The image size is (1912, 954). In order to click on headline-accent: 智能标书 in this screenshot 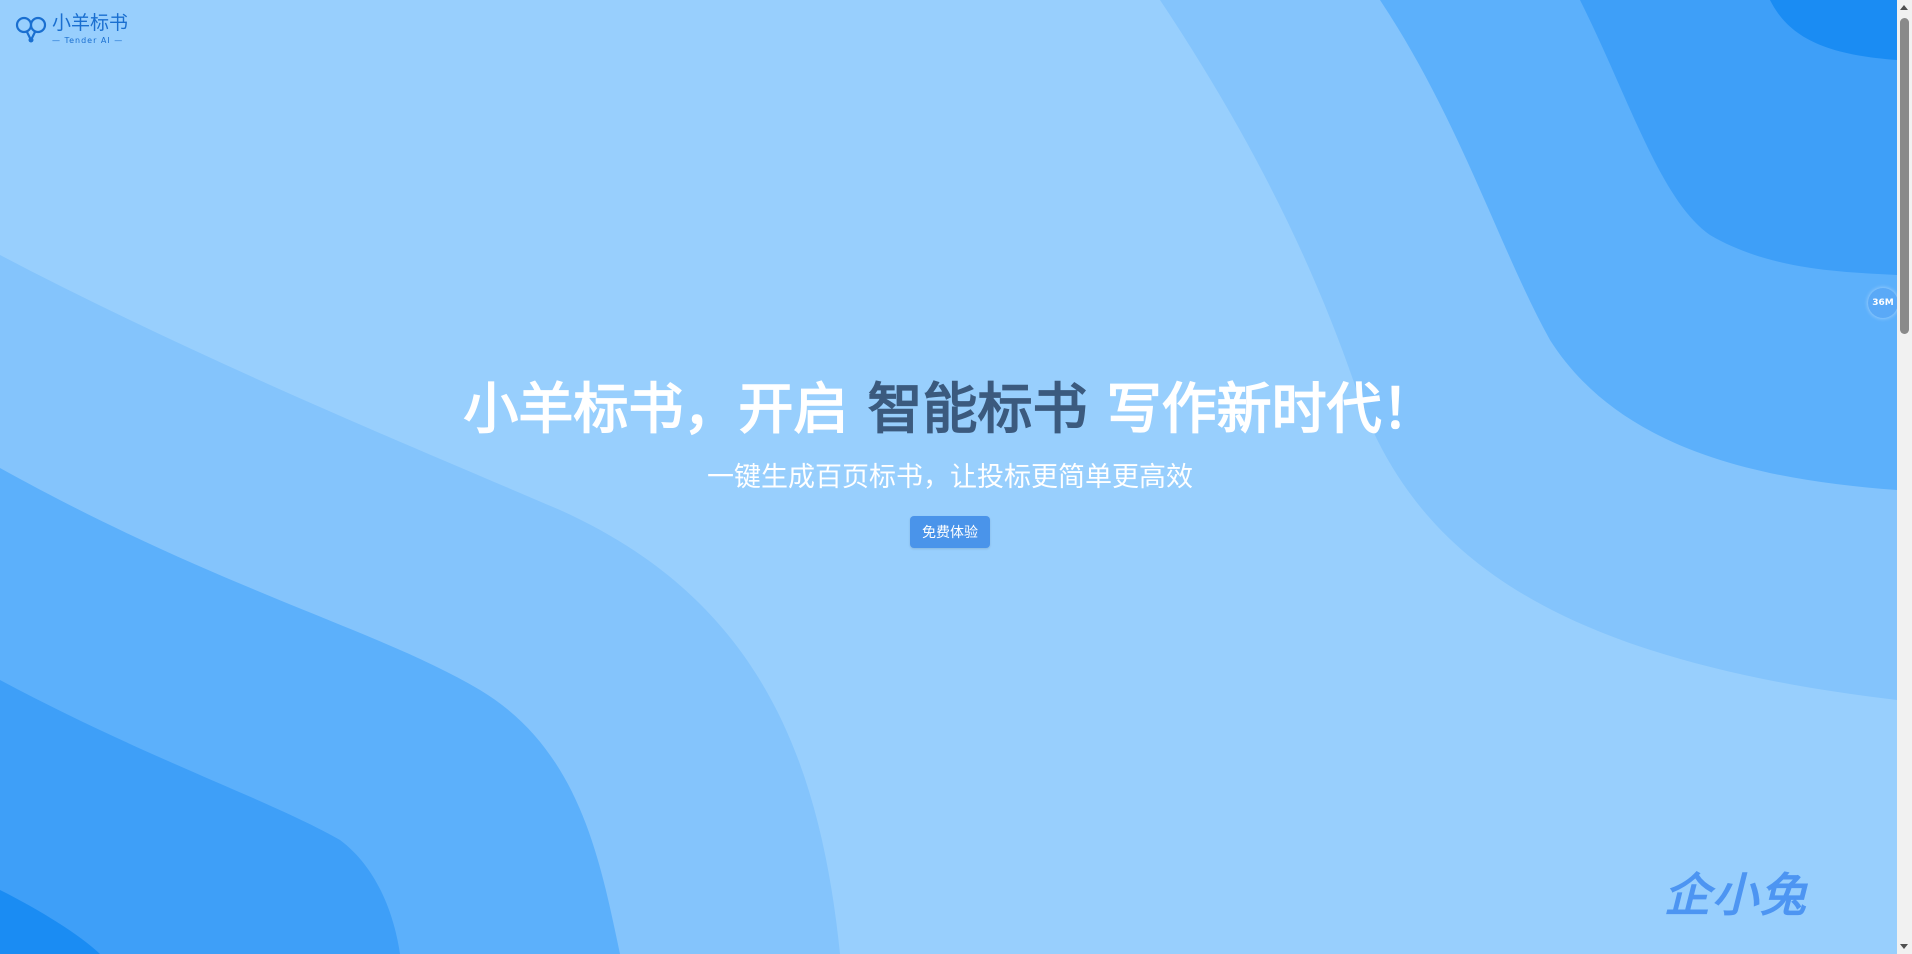, I will do `click(977, 409)`.